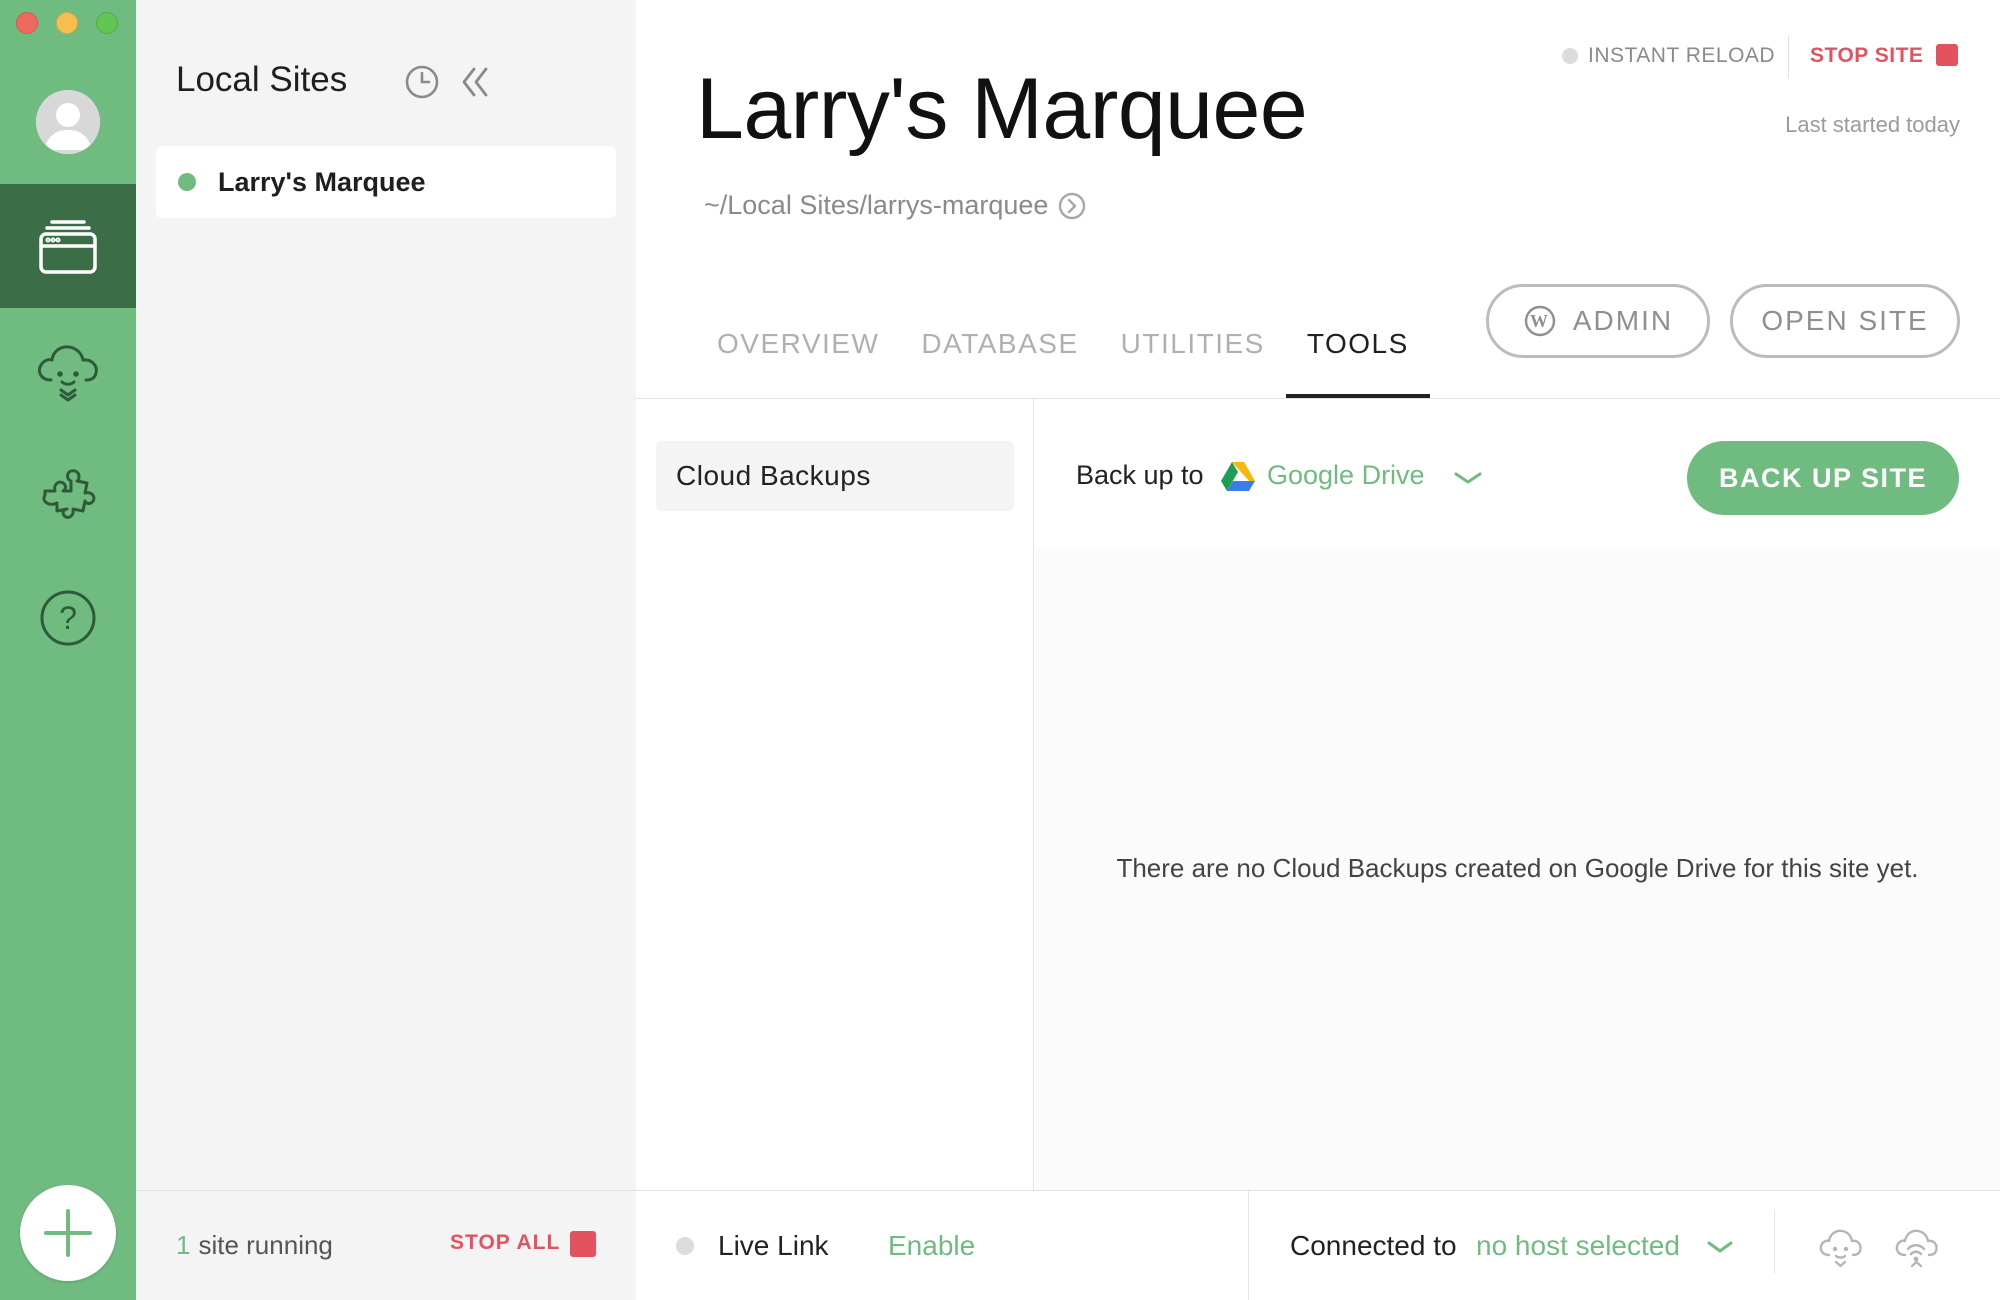 The width and height of the screenshot is (2000, 1300). I want to click on live-link-enable-button: Enable, so click(931, 1246).